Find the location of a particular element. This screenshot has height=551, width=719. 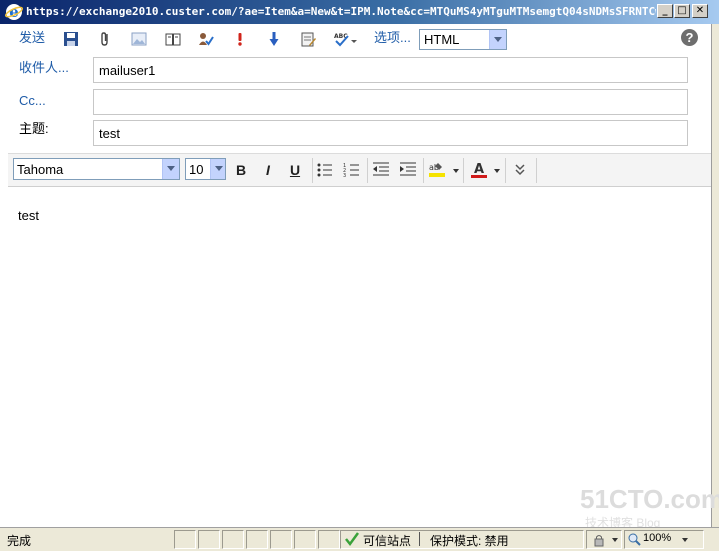

zone-divider is located at coordinates (419, 539).